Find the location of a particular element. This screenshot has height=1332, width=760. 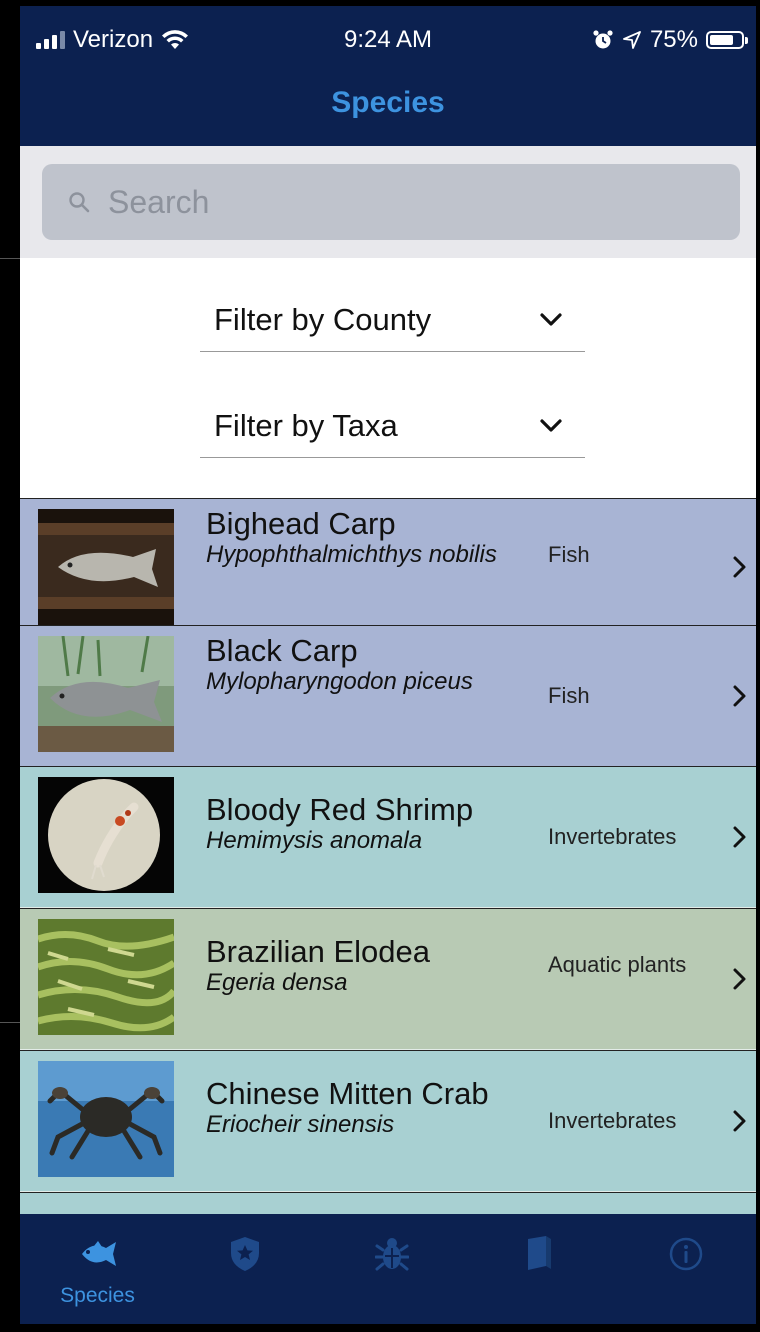

species-thumbnail-bloody-red-shrimp is located at coordinates (106, 835).